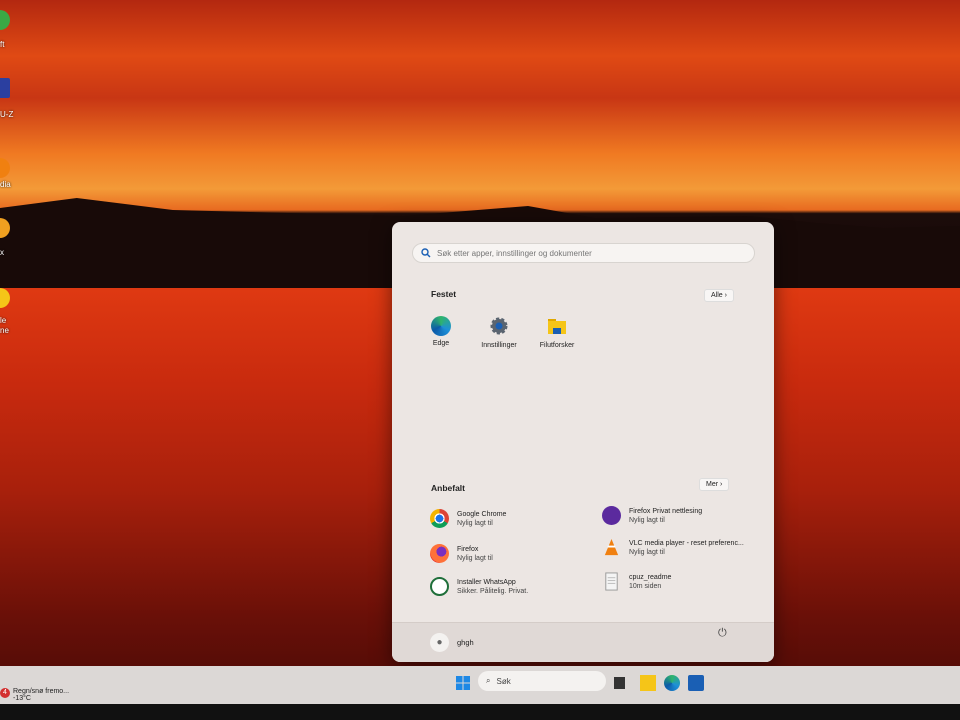 Image resolution: width=960 pixels, height=720 pixels. I want to click on vlc-desktop-icon, so click(5, 168).